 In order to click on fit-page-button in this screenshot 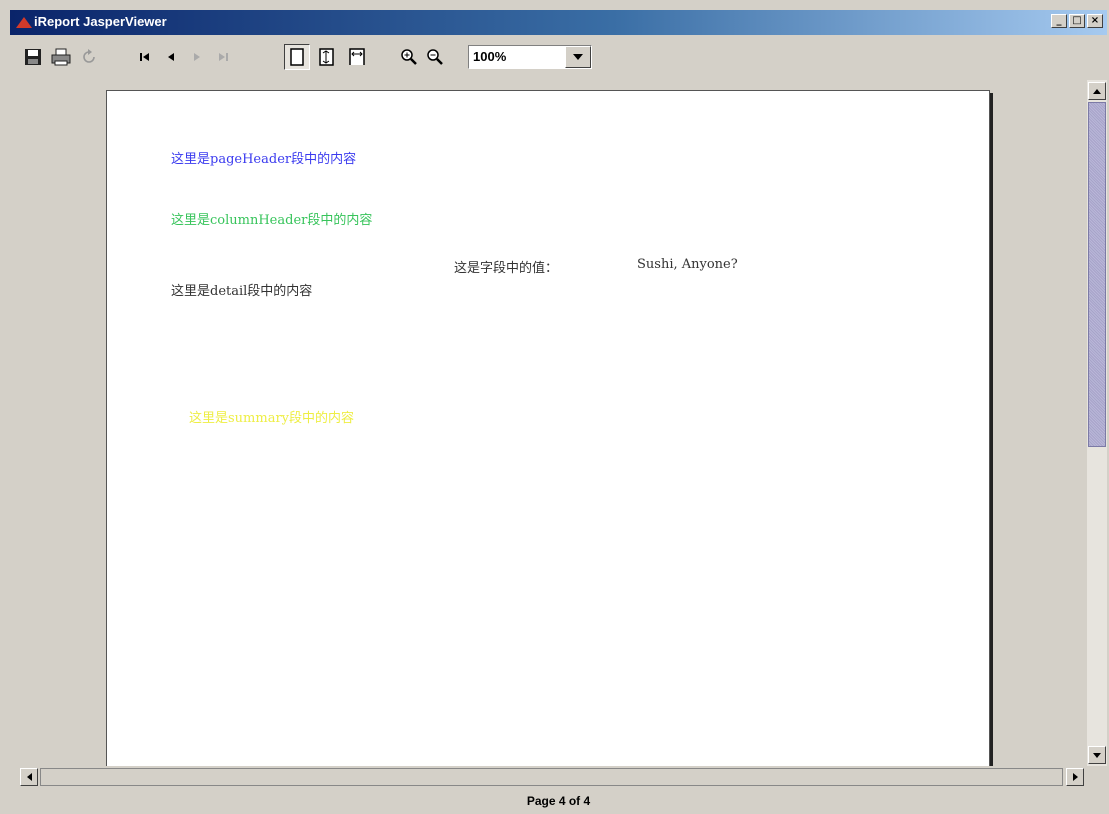, I will do `click(327, 57)`.